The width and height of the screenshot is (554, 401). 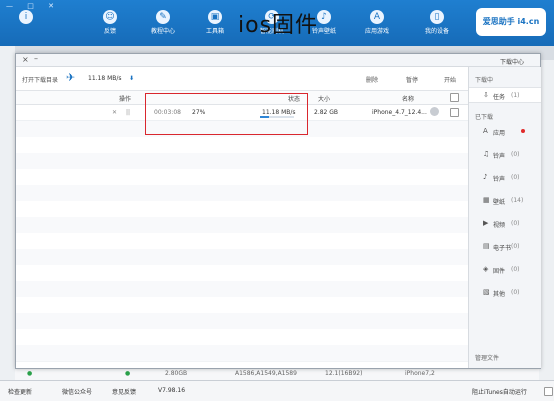 I want to click on close-icon: ×, so click(x=25, y=59).